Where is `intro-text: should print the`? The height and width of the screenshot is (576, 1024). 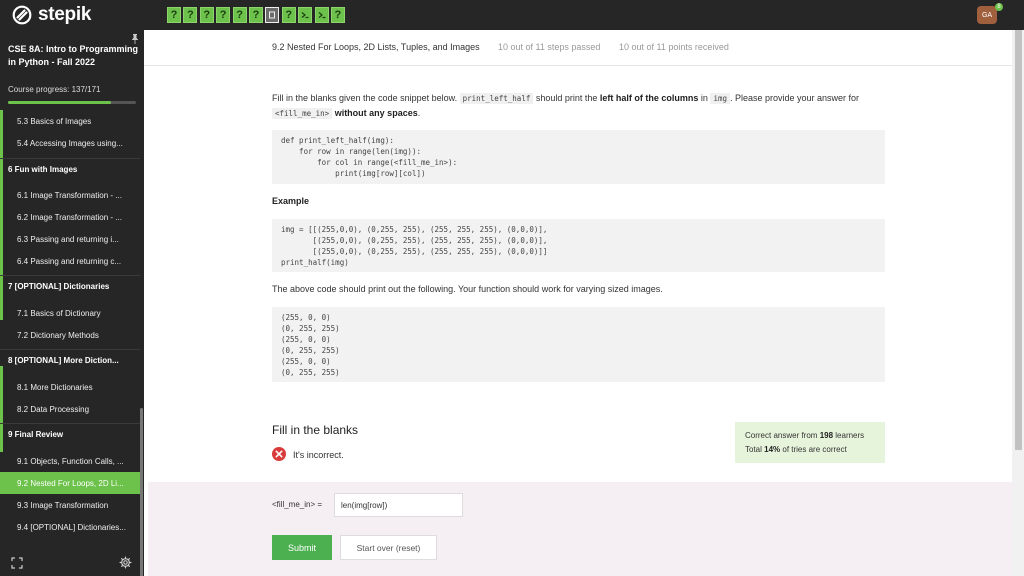 intro-text: should print the is located at coordinates (566, 98).